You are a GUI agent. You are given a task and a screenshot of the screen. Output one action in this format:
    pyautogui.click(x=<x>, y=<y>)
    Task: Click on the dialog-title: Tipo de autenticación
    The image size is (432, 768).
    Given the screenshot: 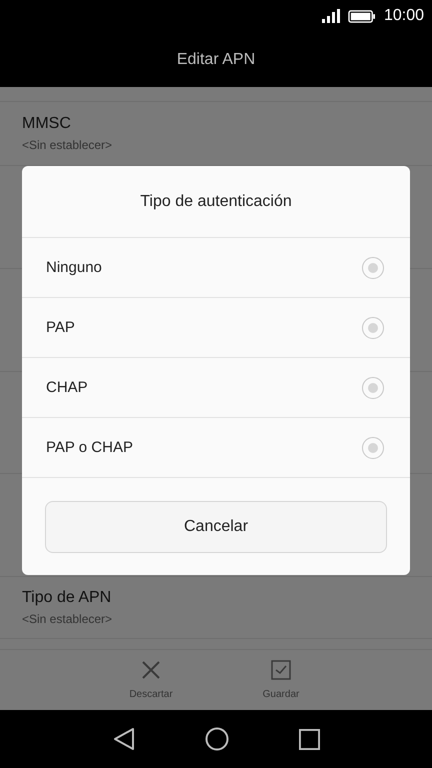 What is the action you would take?
    pyautogui.click(x=216, y=202)
    